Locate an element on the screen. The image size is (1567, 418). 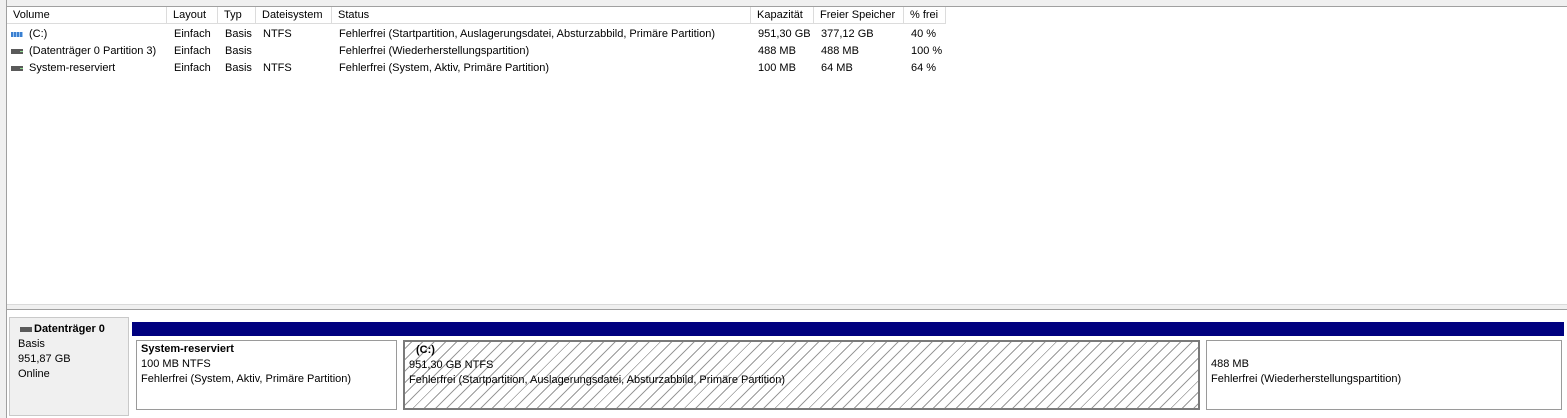
disk-state: Online is located at coordinates (34, 374).